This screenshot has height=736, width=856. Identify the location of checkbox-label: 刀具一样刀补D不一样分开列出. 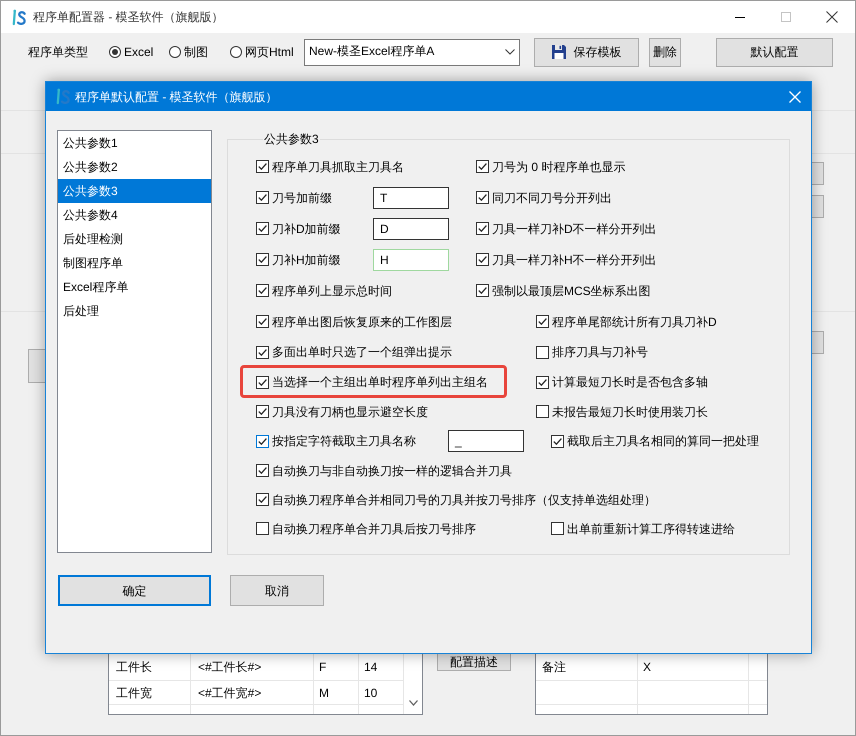
(574, 228).